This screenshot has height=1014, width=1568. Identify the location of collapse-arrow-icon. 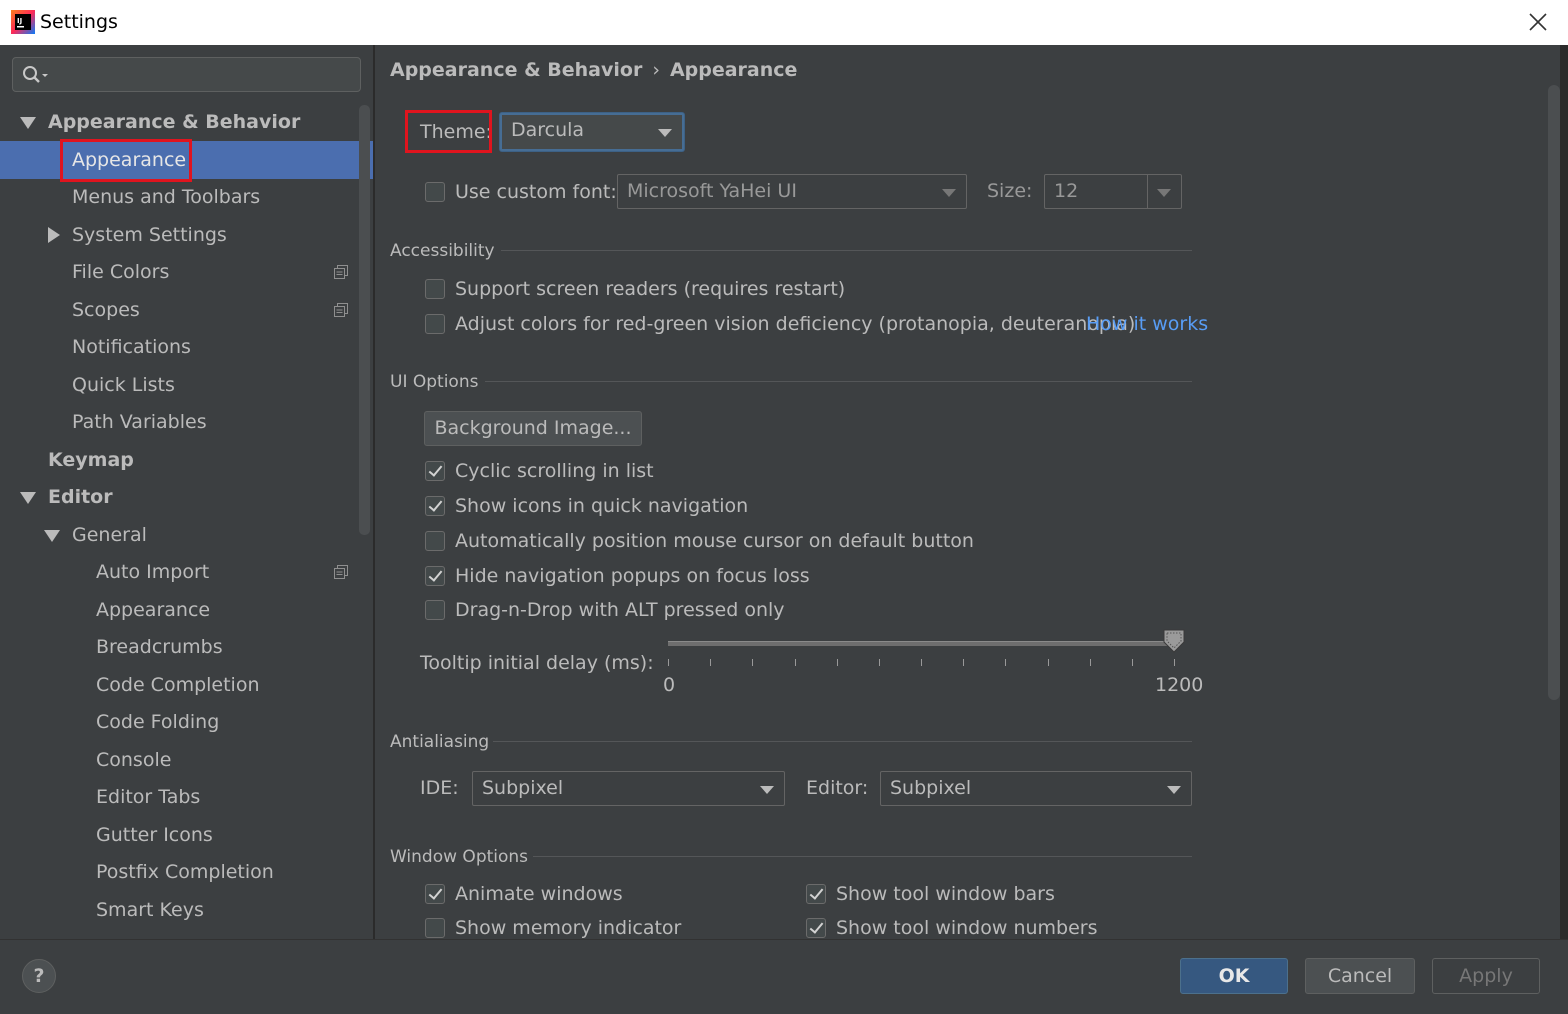
(54, 234).